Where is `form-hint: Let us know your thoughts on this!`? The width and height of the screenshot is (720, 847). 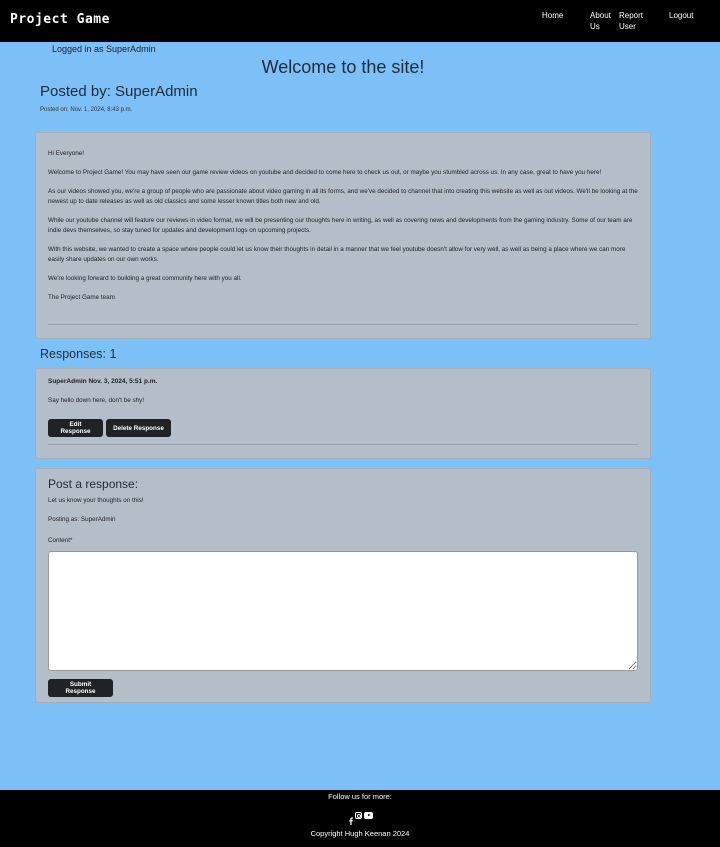
form-hint: Let us know your thoughts on this! is located at coordinates (96, 500).